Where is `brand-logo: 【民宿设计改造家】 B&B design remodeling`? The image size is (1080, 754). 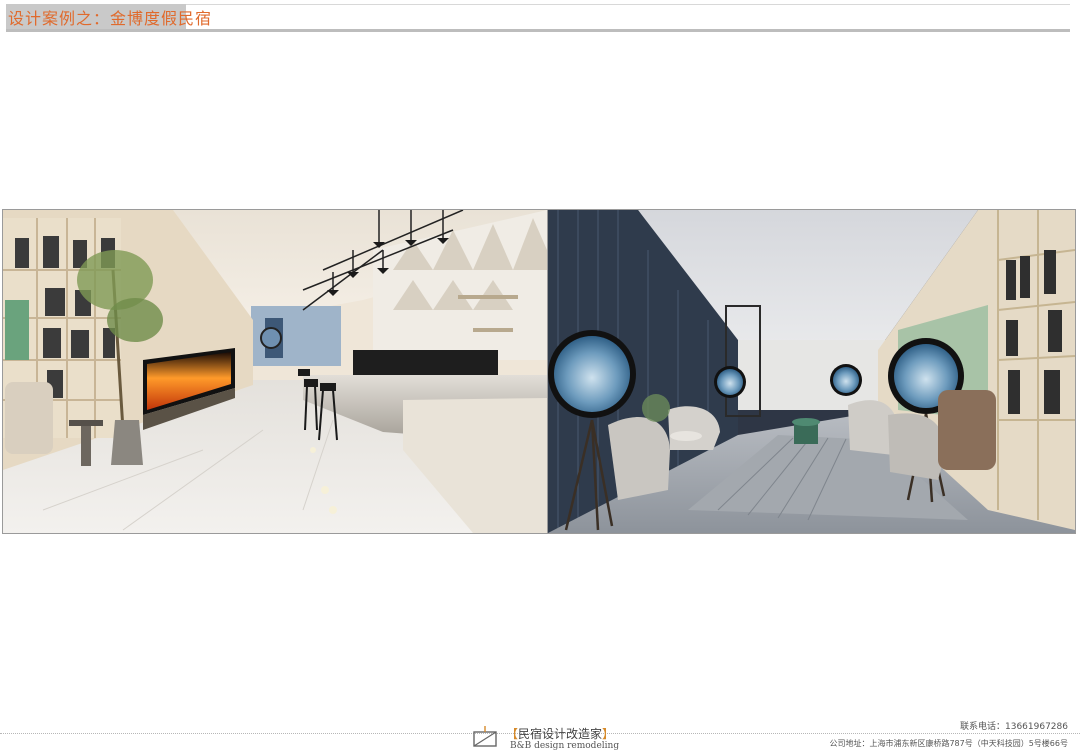
brand-logo: 【民宿设计改造家】 B&B design remodeling is located at coordinates (545, 739).